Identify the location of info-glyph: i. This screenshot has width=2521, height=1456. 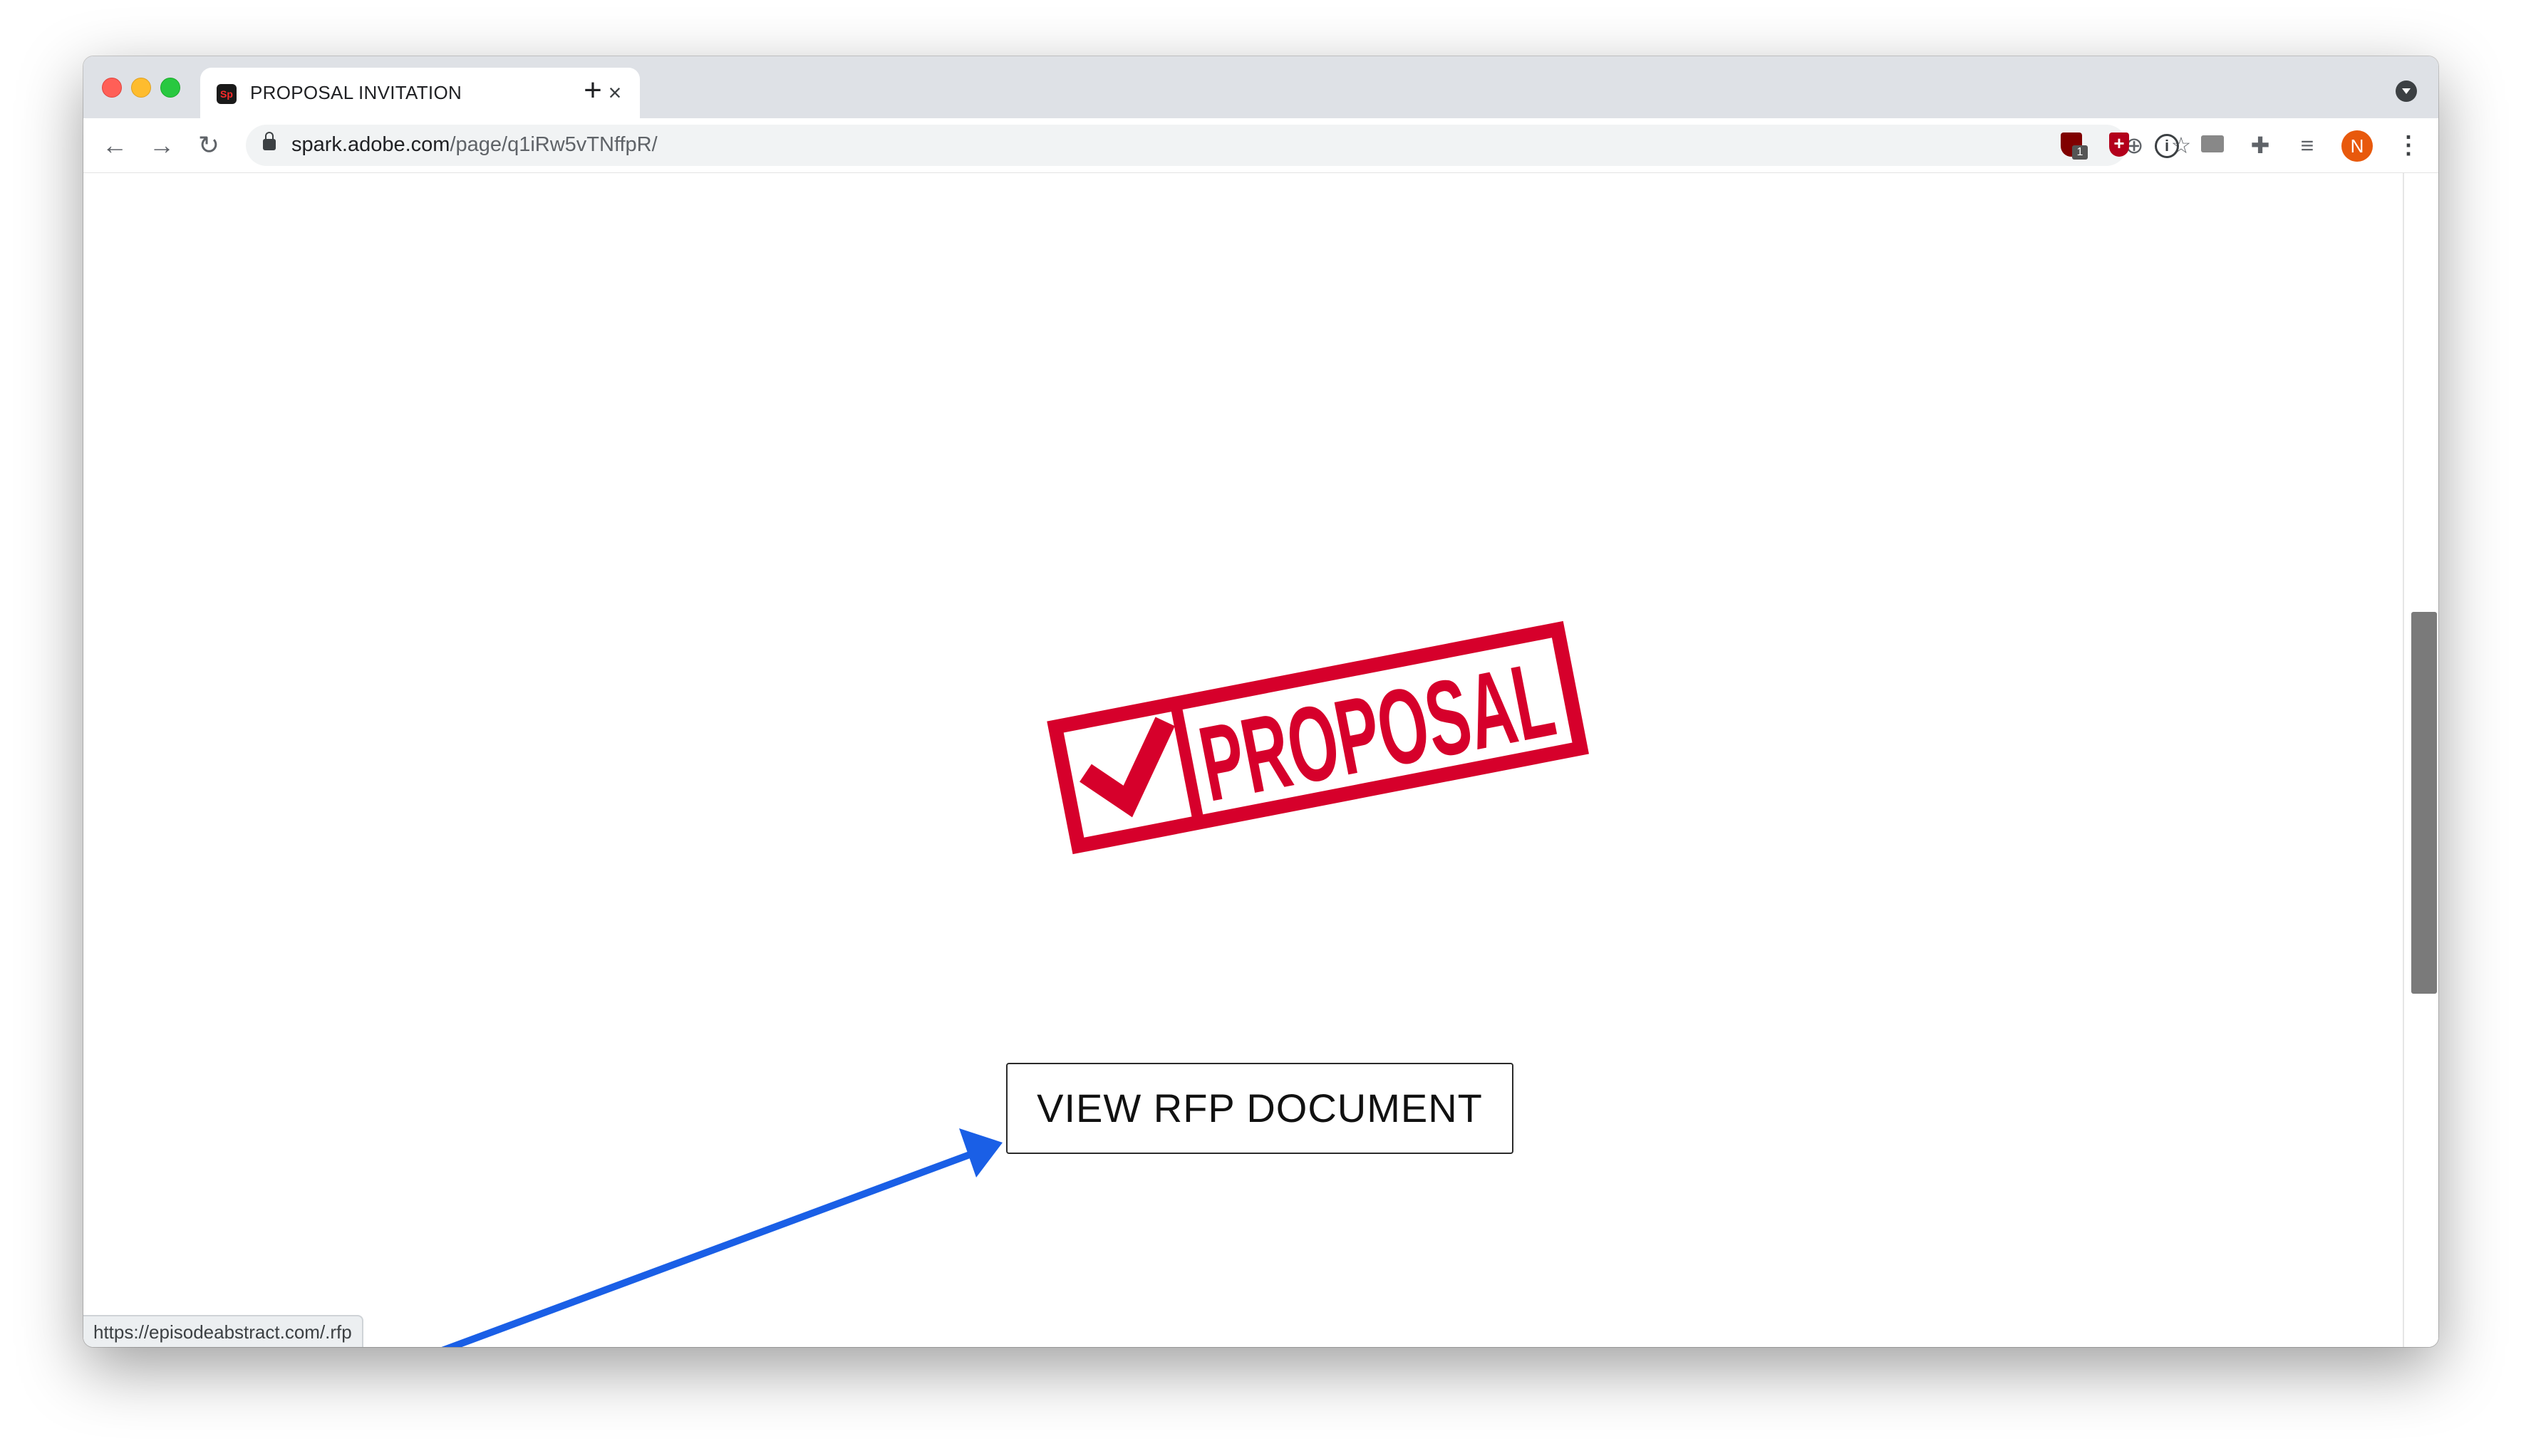
(2167, 146).